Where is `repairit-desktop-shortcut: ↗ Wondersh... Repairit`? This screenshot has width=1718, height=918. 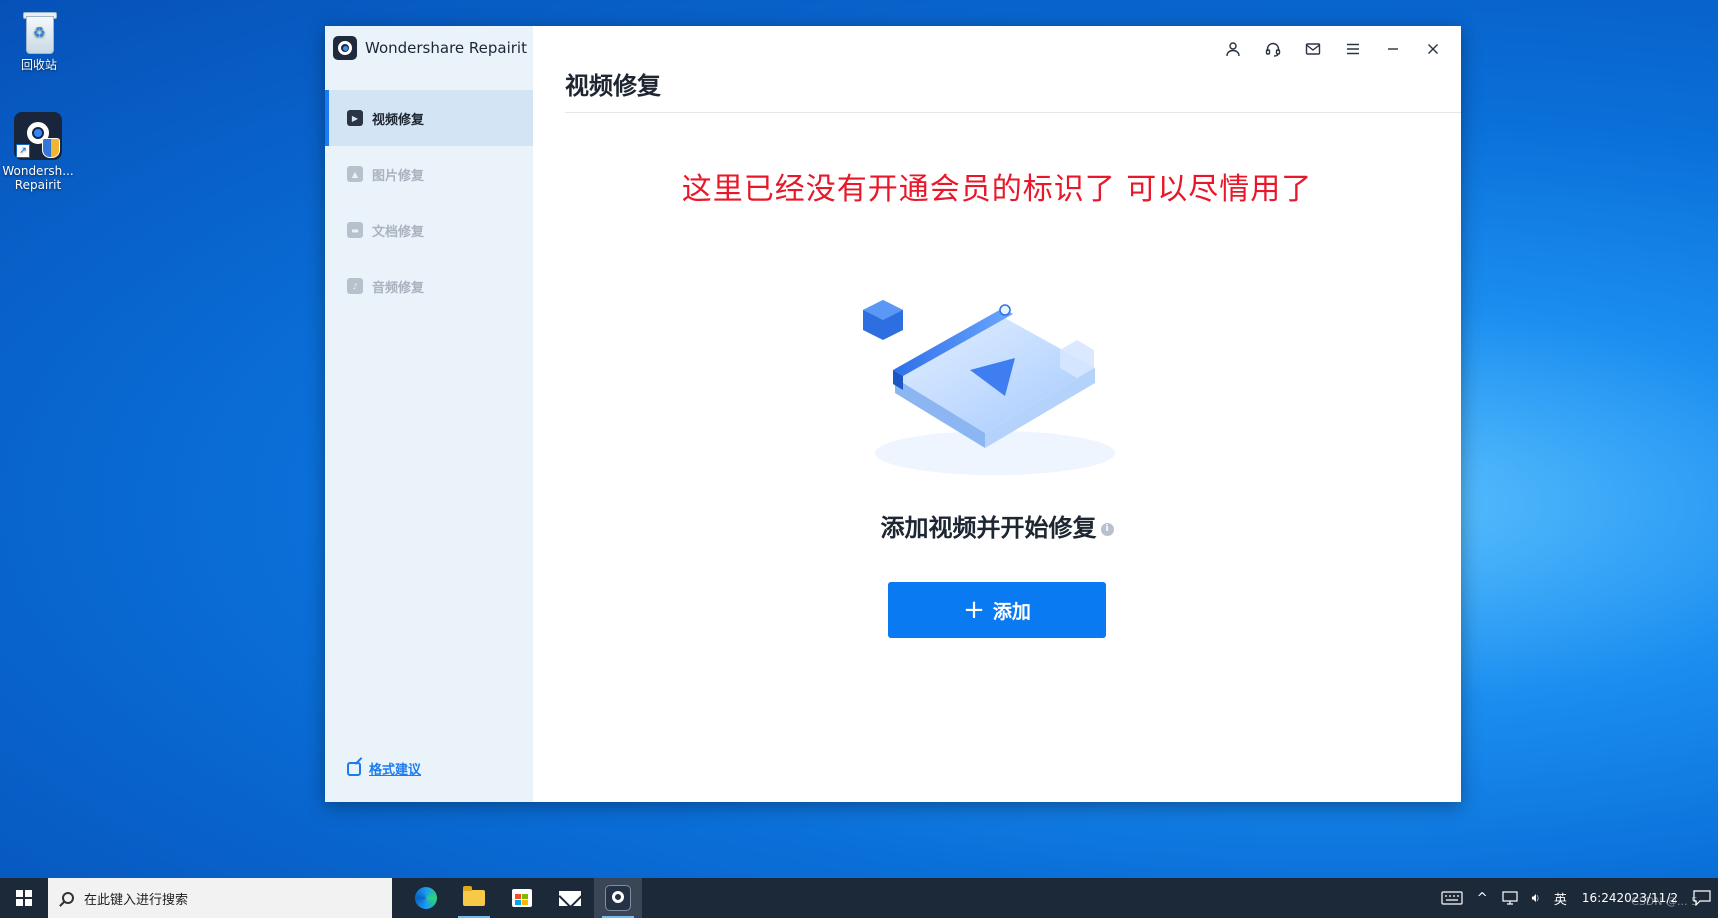
repairit-desktop-shortcut: ↗ Wondersh... Repairit is located at coordinates (41, 152).